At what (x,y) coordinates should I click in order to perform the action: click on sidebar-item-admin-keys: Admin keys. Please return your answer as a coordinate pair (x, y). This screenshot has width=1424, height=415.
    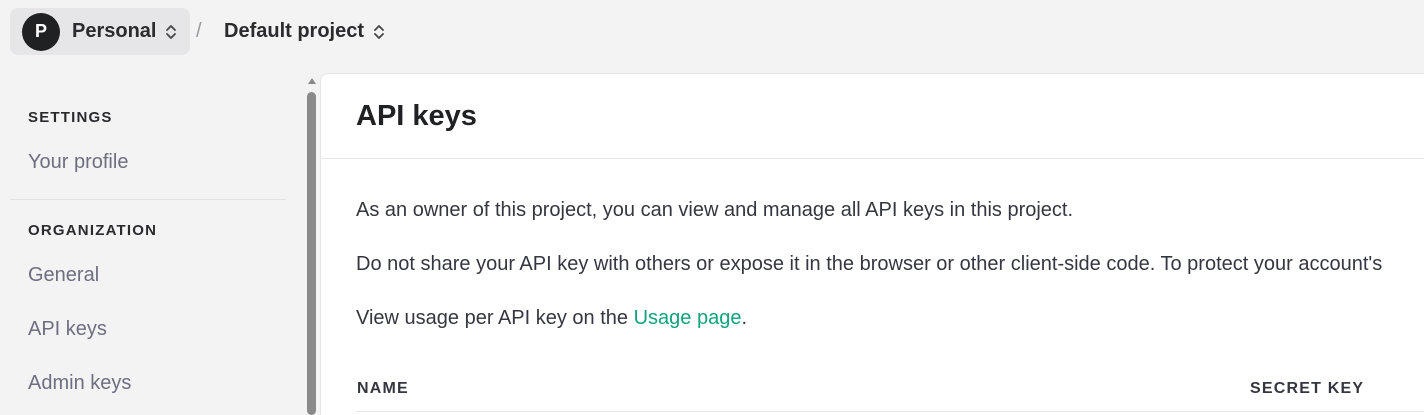
    Looking at the image, I should click on (79, 383).